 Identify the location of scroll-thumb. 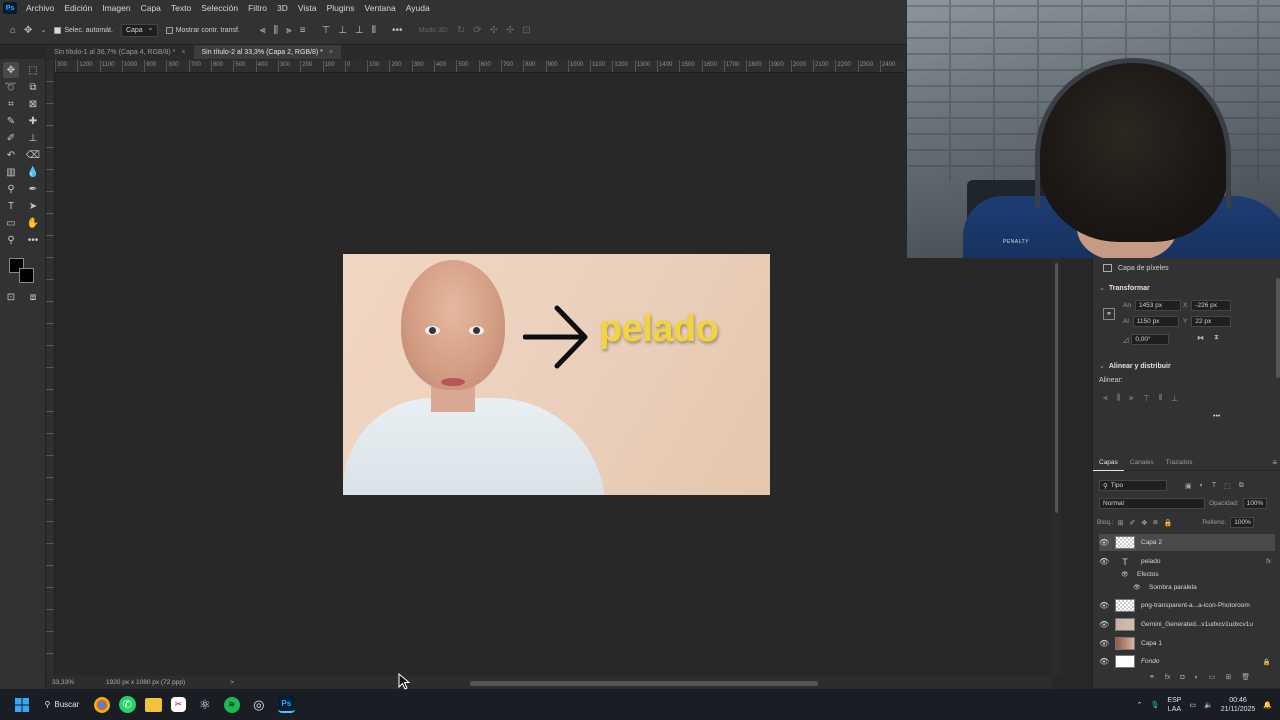
(1056, 388).